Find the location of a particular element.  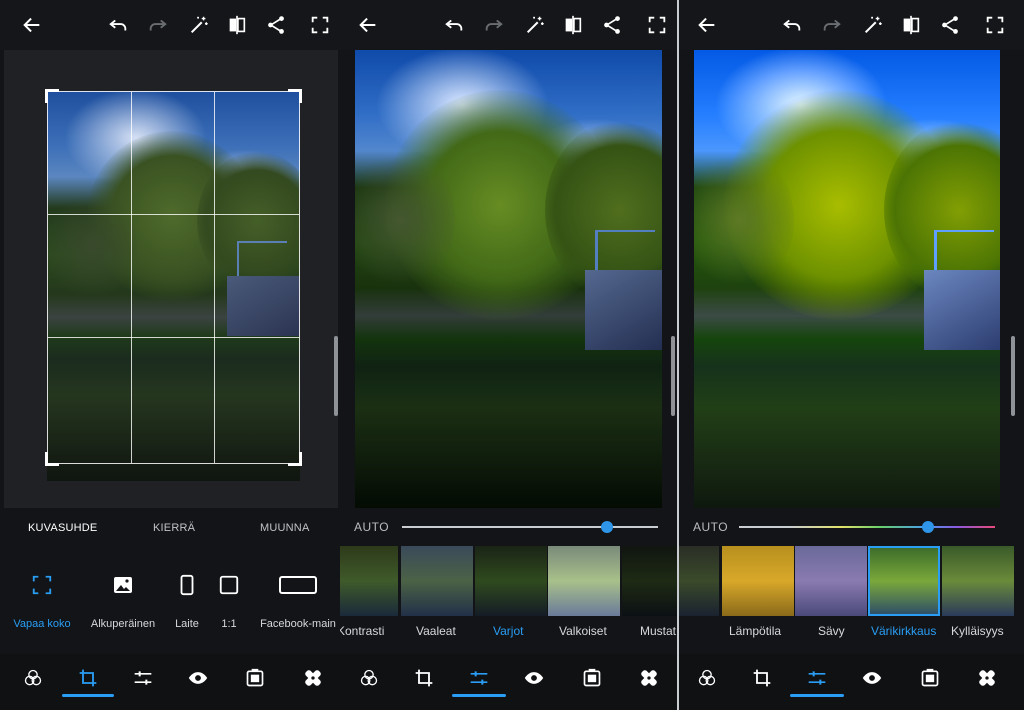

thumb-kyllaisyys is located at coordinates (978, 581).